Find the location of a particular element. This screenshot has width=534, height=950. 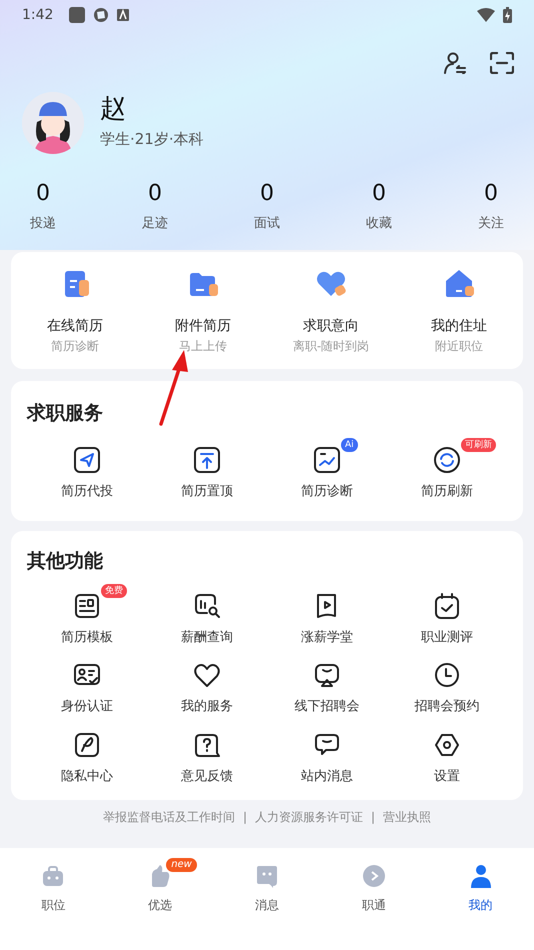

wifi-icon is located at coordinates (486, 15).